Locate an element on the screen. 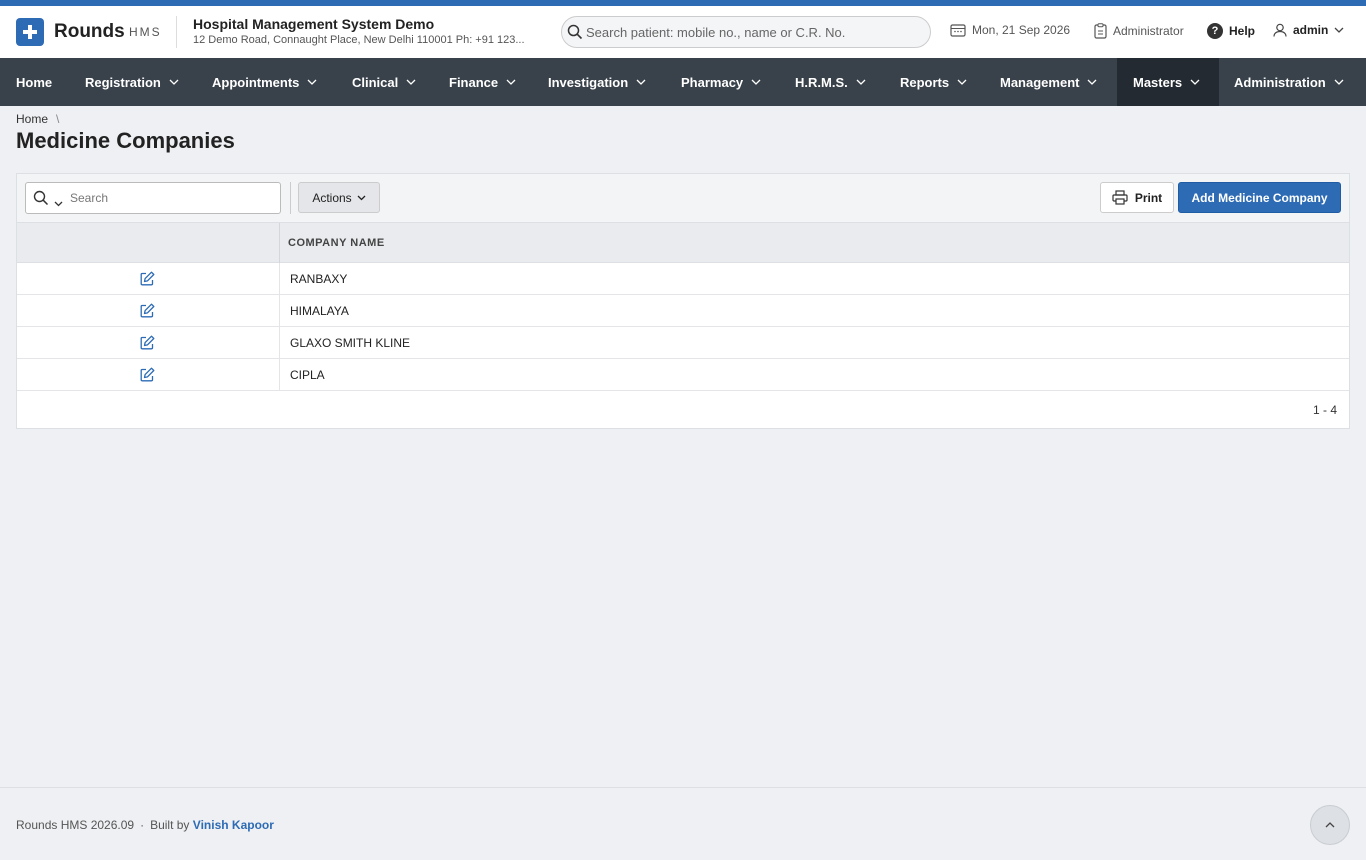 This screenshot has width=1366, height=860. nav-pharmacy: Pharmacy is located at coordinates (721, 82).